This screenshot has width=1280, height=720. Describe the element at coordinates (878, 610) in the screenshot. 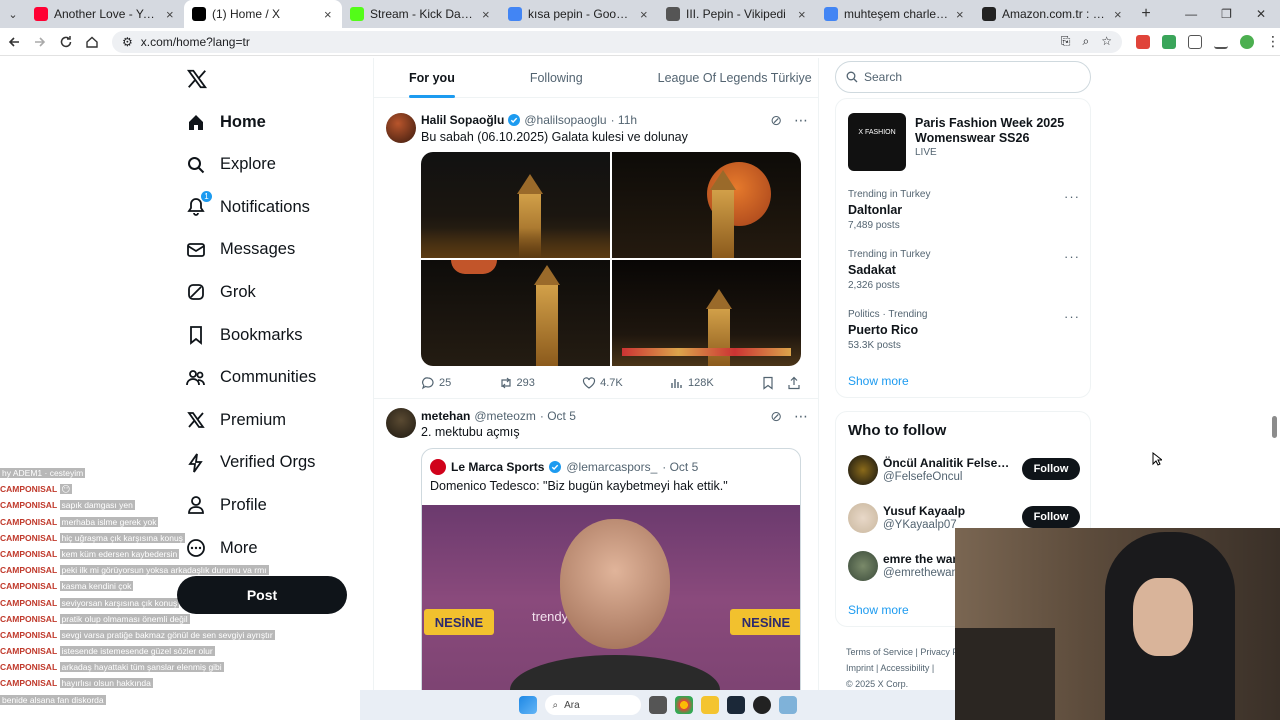

I see `who-to-follow-show-more-link: Show more` at that location.